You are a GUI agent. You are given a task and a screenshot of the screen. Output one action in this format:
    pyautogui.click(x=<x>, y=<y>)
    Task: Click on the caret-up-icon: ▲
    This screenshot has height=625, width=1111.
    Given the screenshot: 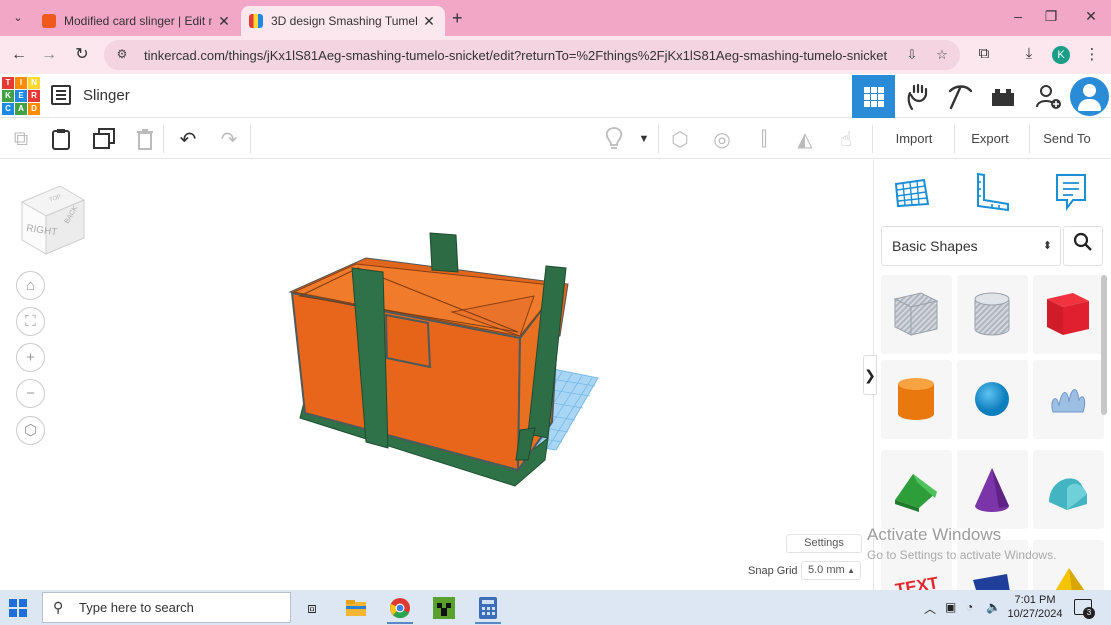 What is the action you would take?
    pyautogui.click(x=851, y=570)
    